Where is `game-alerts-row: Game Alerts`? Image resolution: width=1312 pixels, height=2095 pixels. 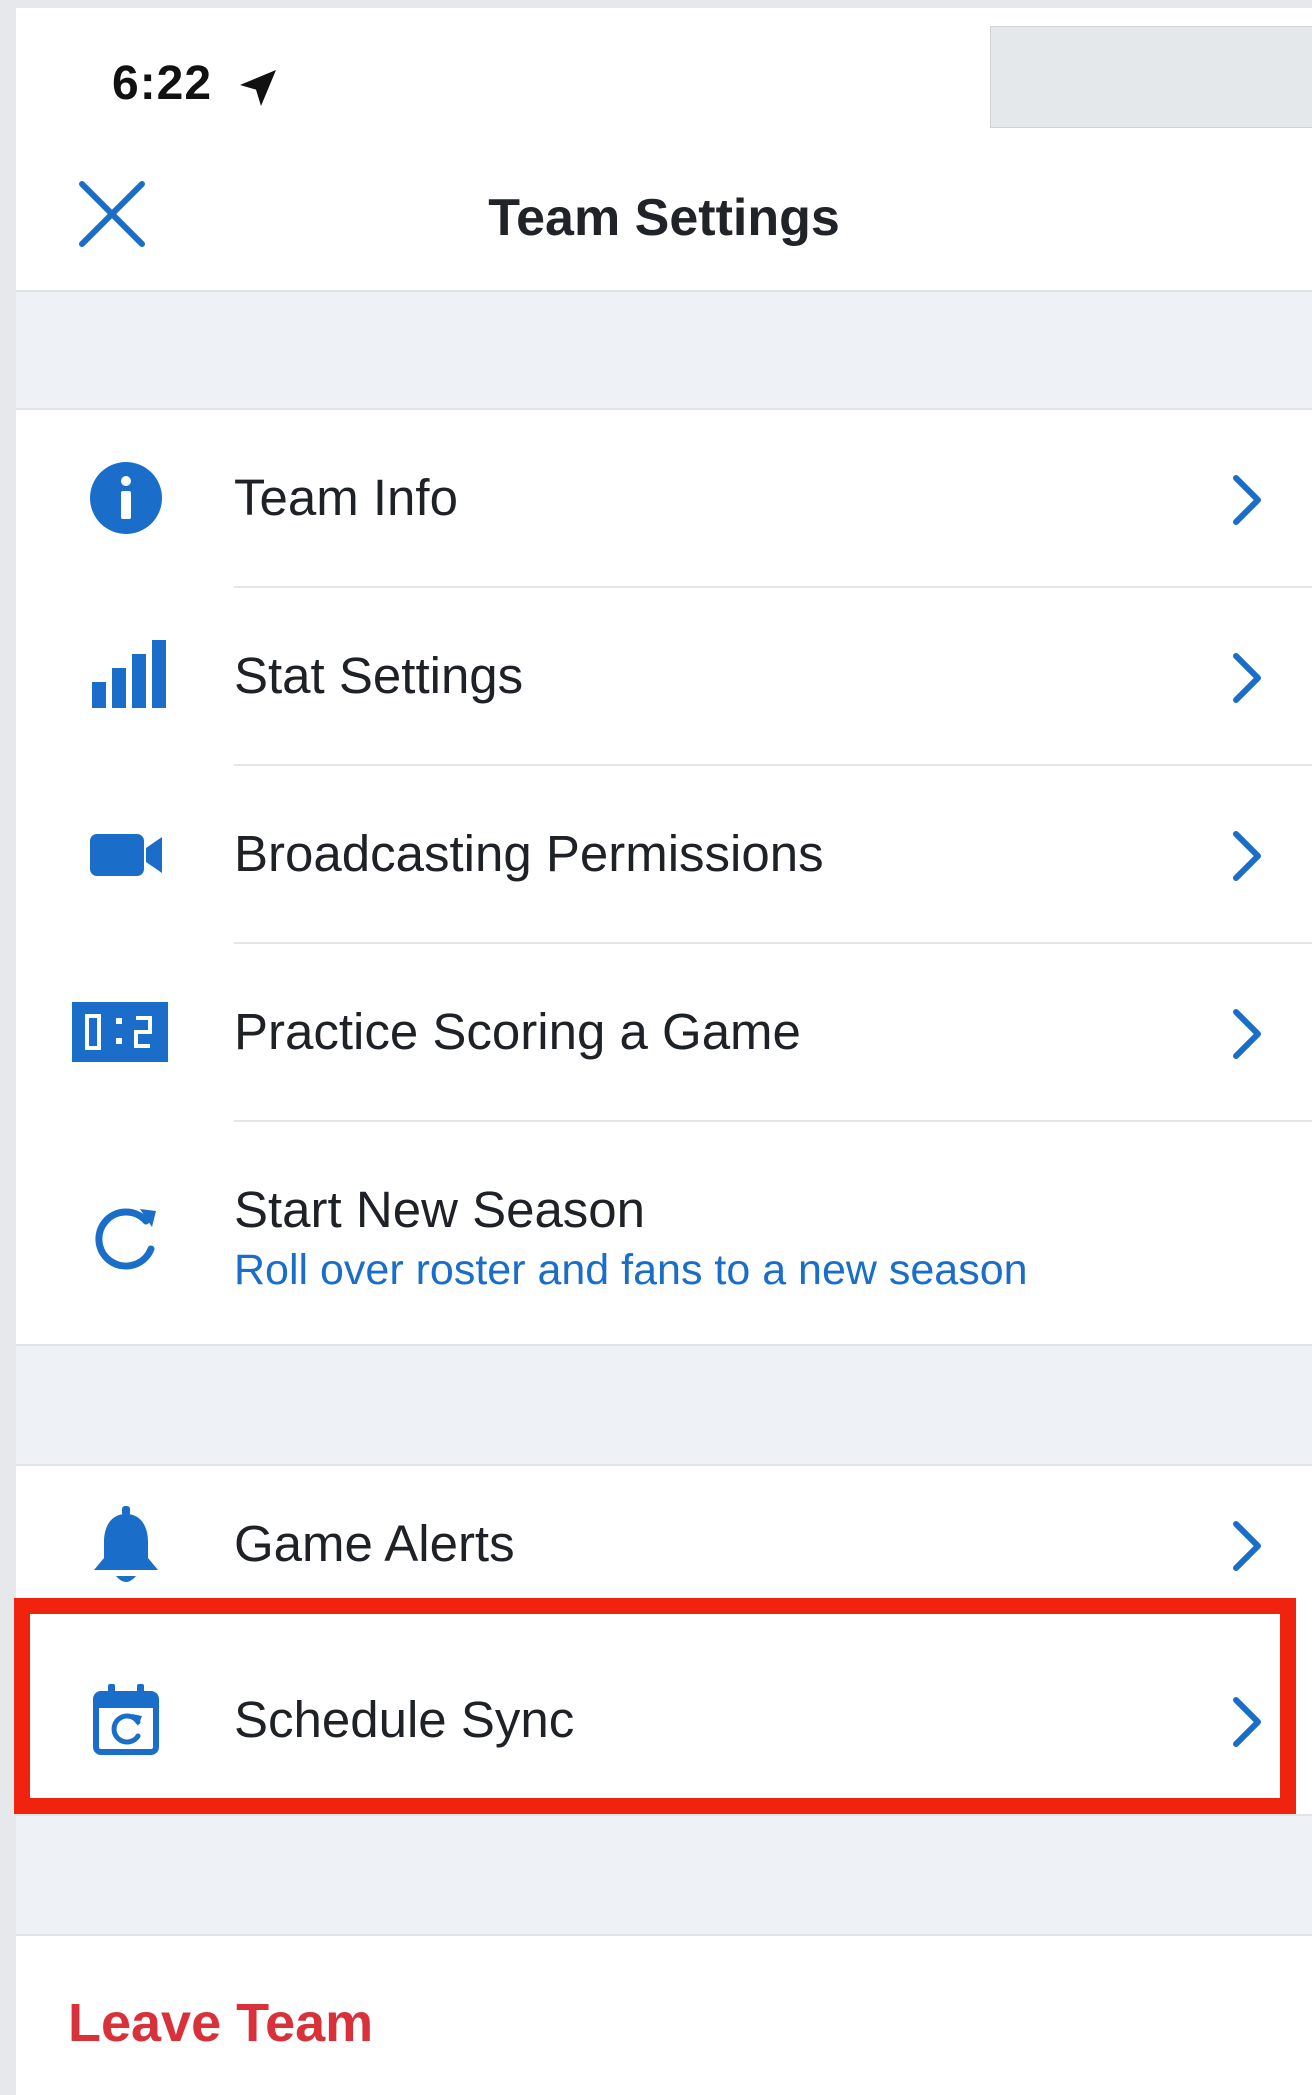 game-alerts-row: Game Alerts is located at coordinates (664, 1544).